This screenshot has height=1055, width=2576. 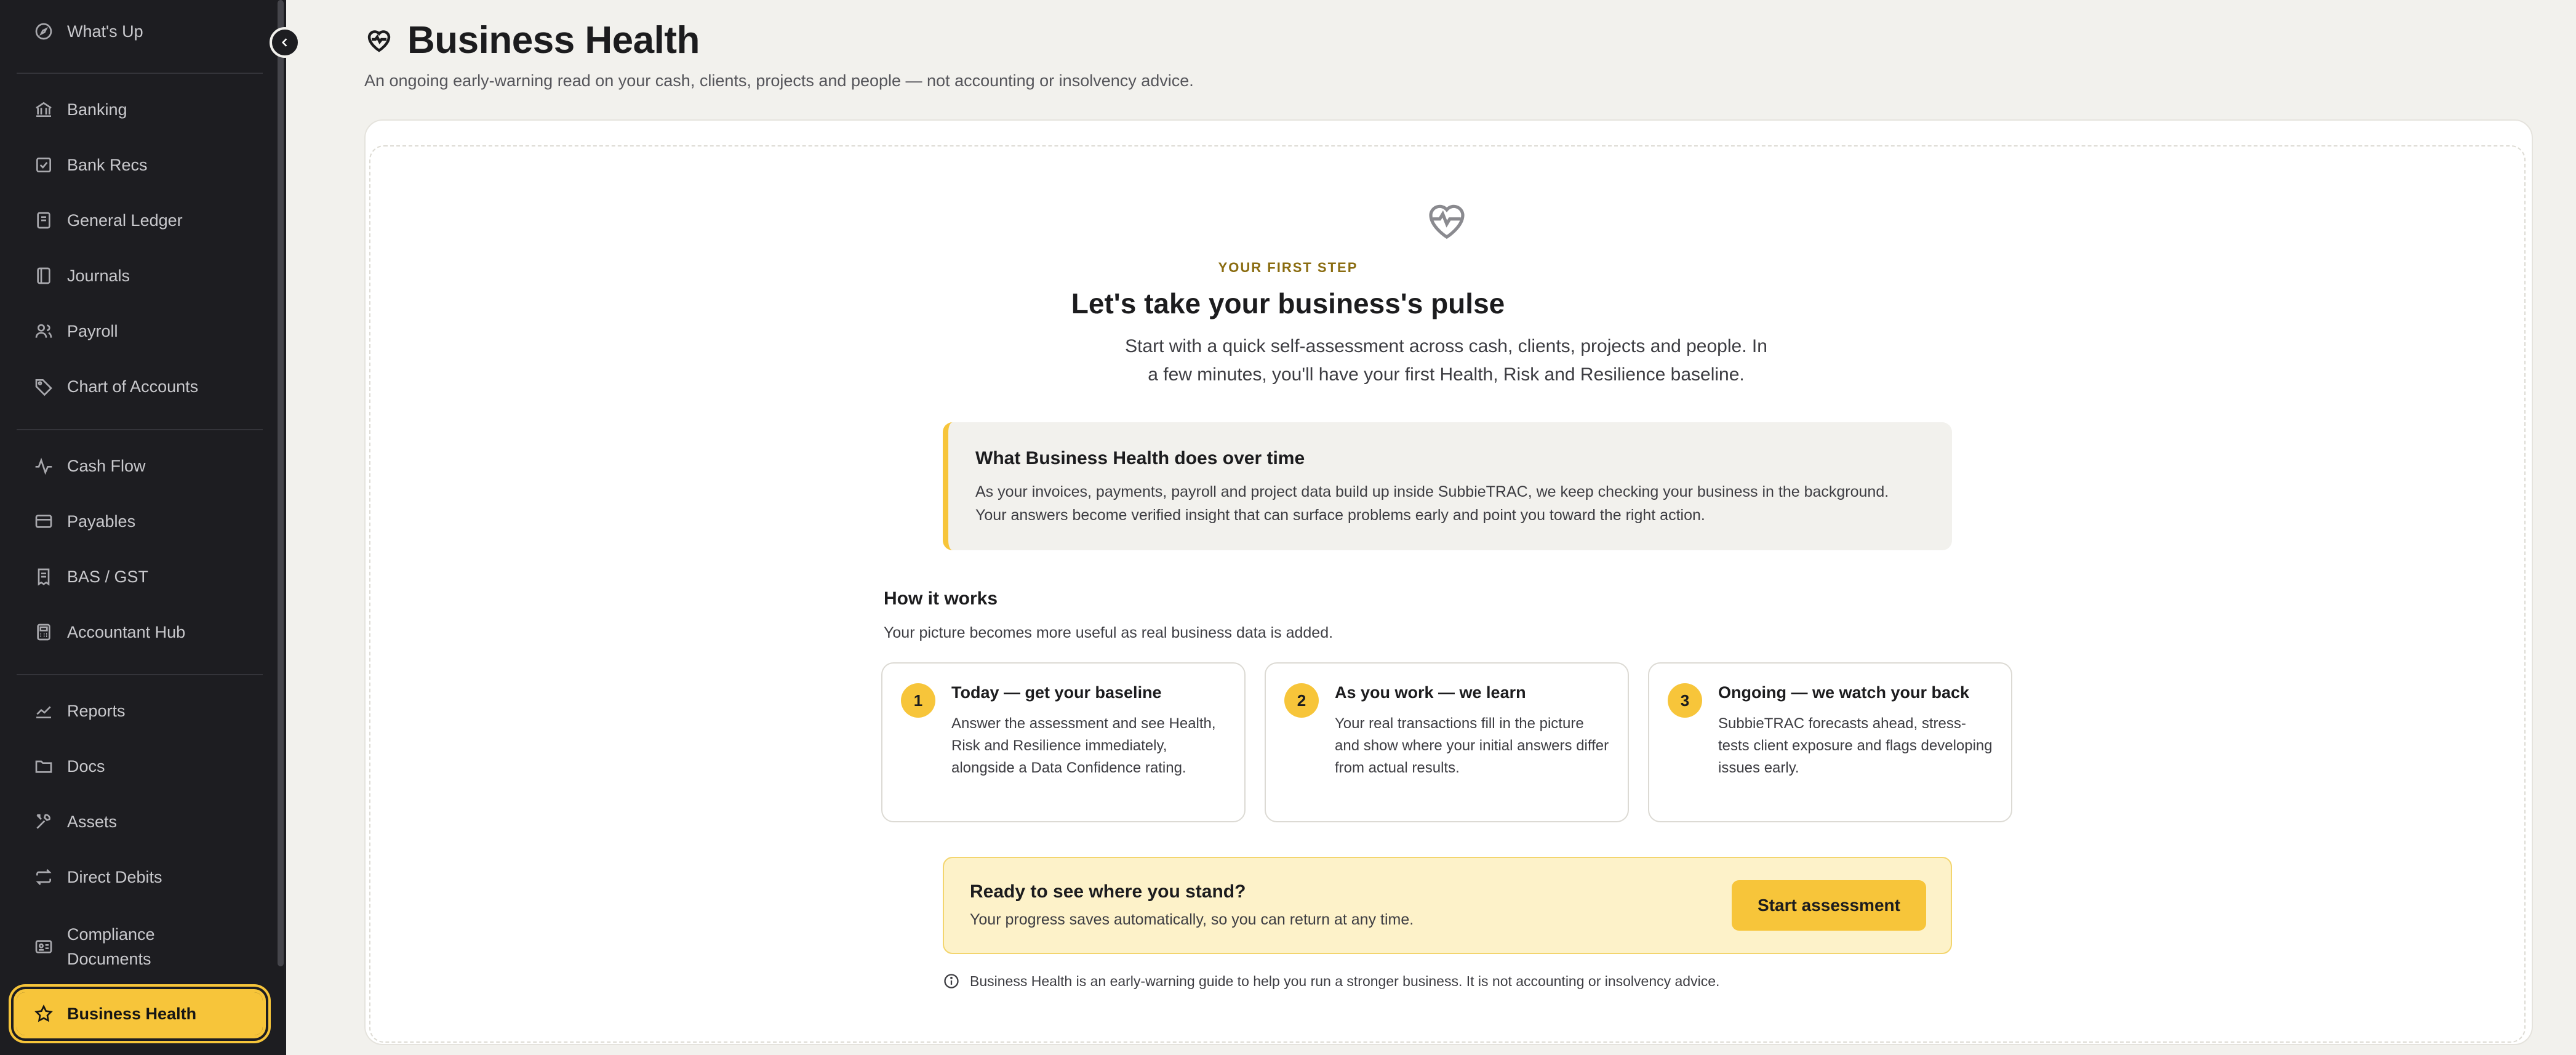 What do you see at coordinates (92, 330) in the screenshot?
I see `sidebar-item-label: Payroll` at bounding box center [92, 330].